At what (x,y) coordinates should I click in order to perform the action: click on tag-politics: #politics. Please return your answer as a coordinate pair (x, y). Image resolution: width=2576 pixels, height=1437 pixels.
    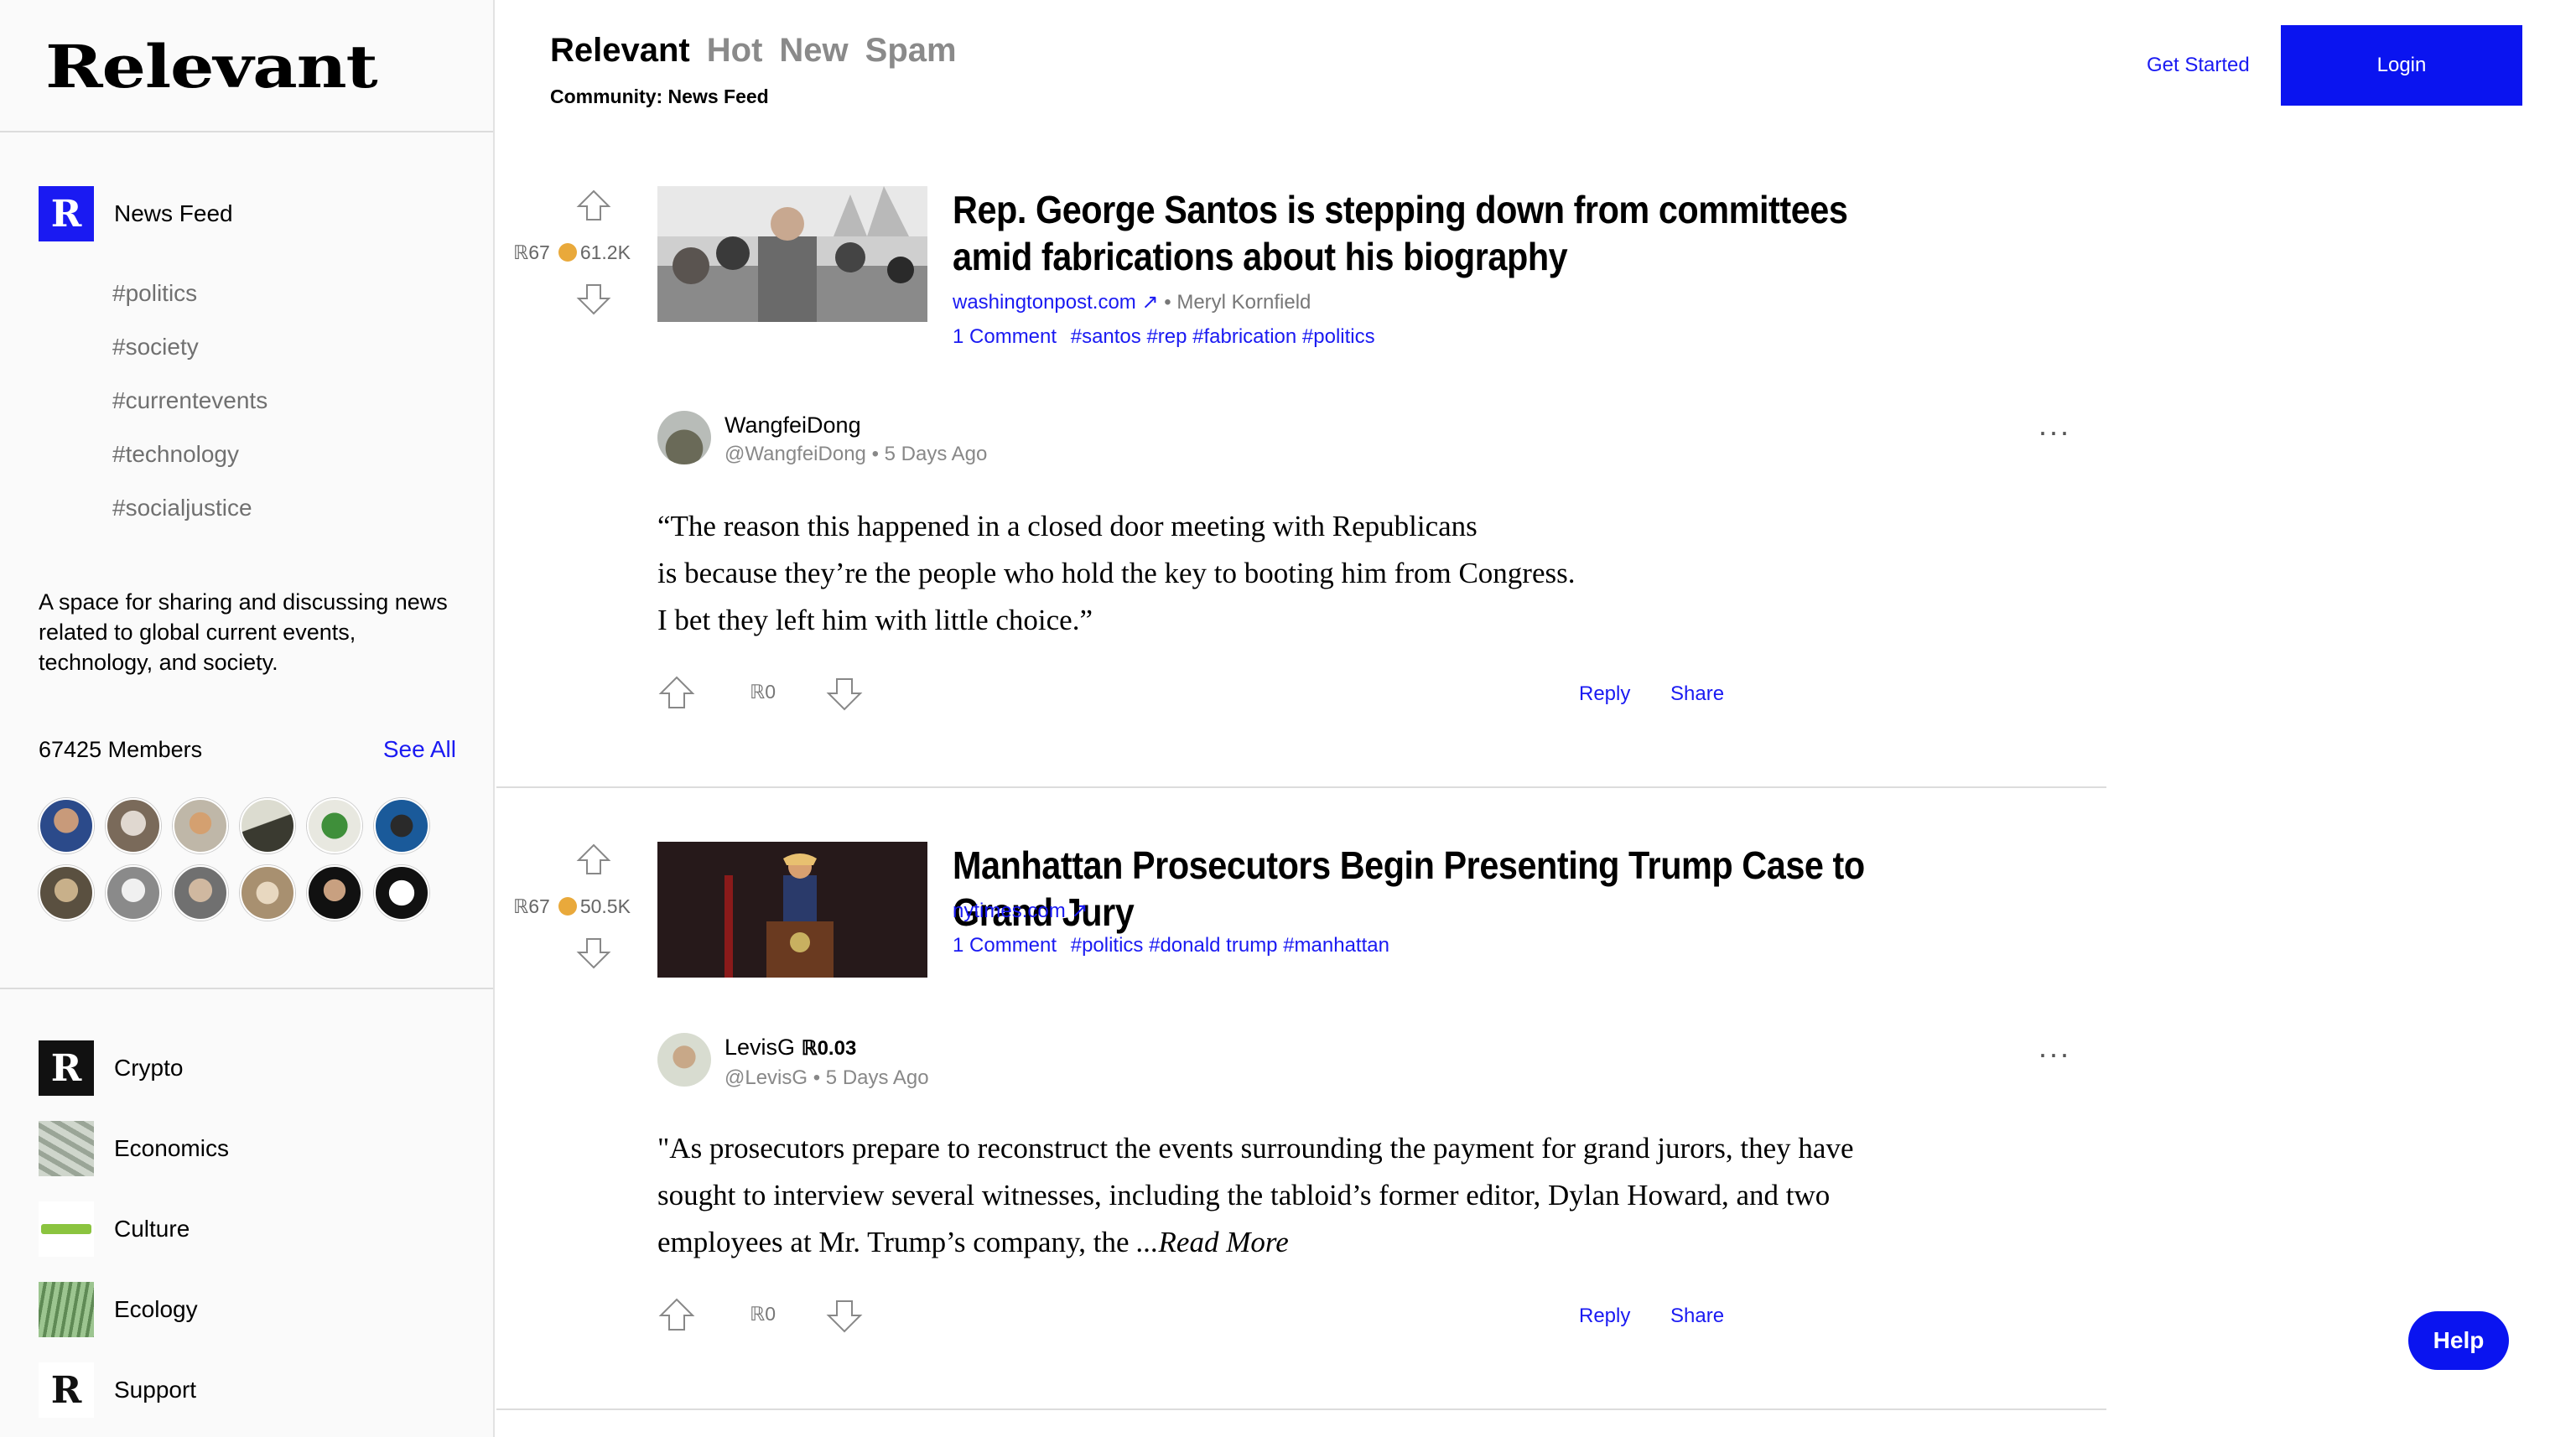
    Looking at the image, I should click on (189, 304).